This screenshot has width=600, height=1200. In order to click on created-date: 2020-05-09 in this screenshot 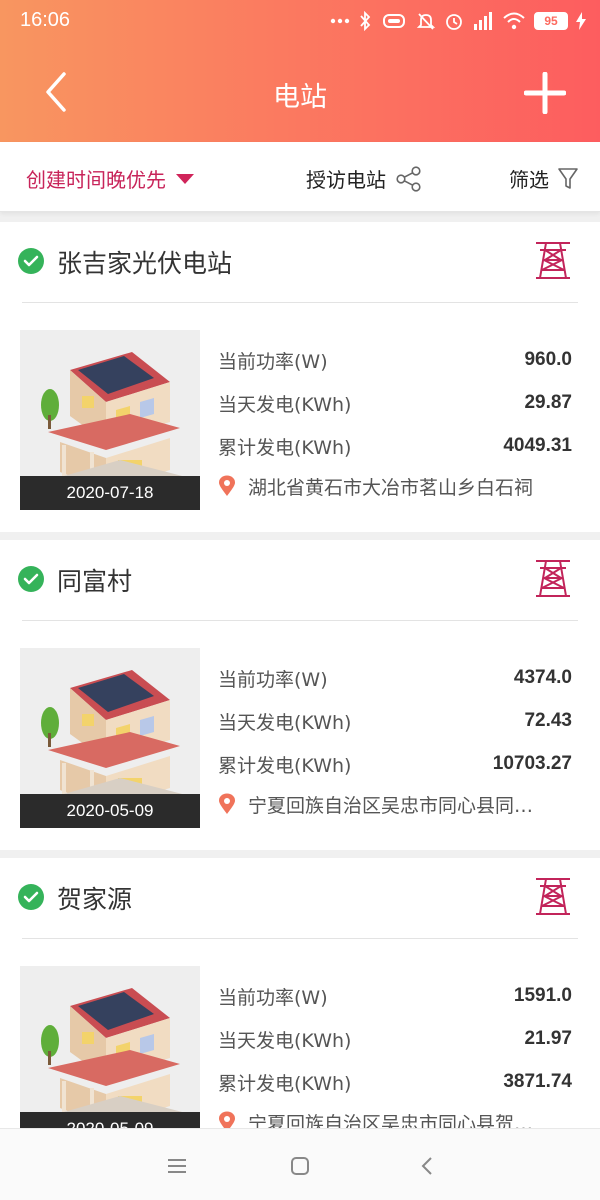, I will do `click(110, 811)`.